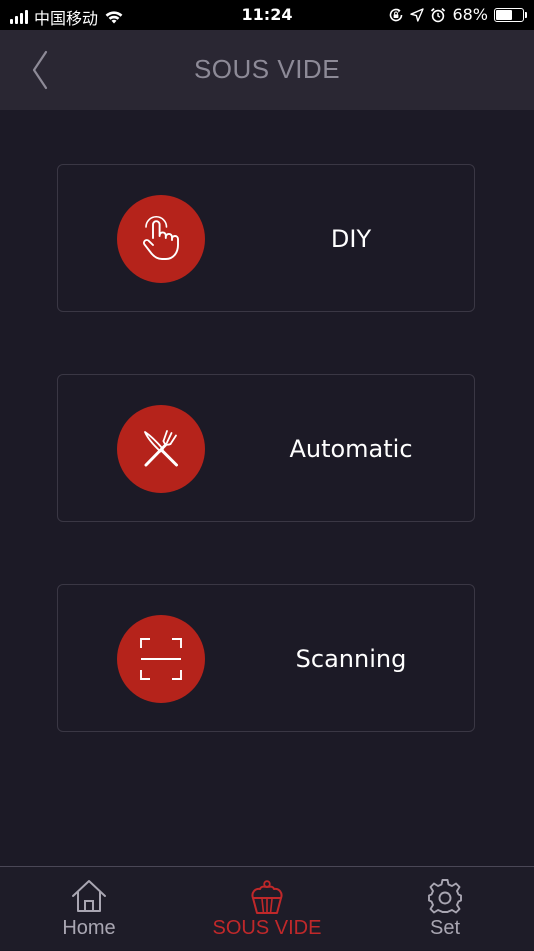  I want to click on status-right: 68%, so click(457, 14).